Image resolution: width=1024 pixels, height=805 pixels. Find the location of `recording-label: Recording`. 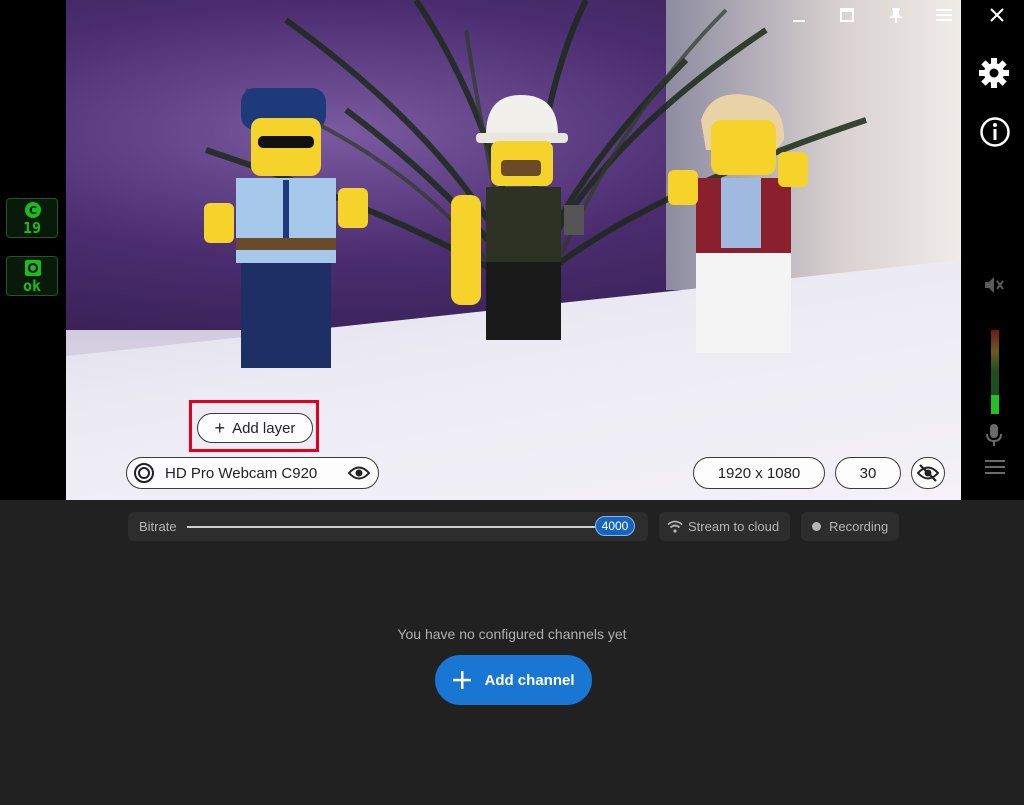

recording-label: Recording is located at coordinates (859, 526).